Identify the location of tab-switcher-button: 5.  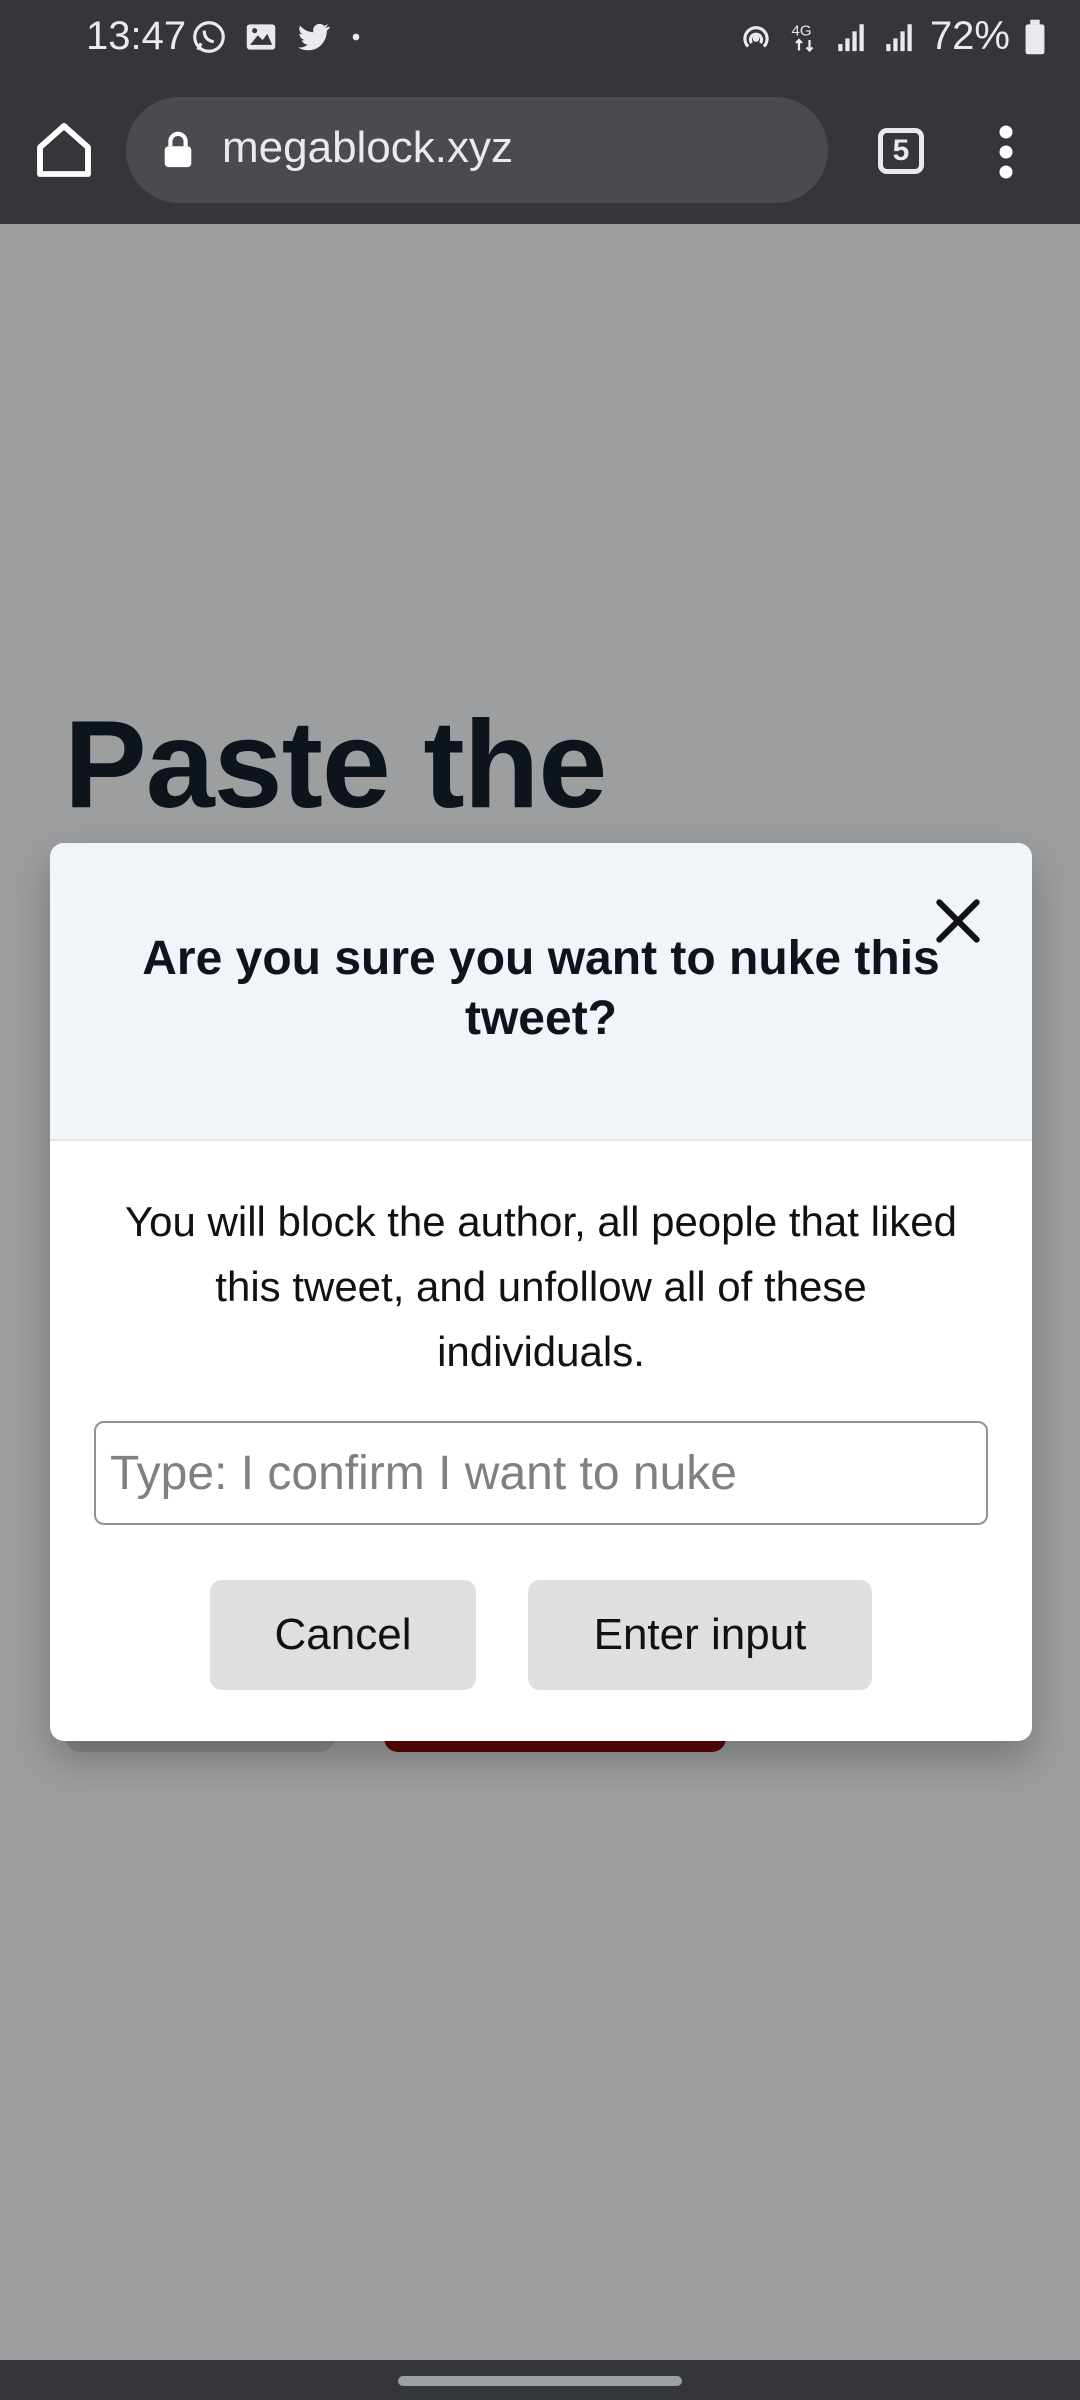
(901, 151).